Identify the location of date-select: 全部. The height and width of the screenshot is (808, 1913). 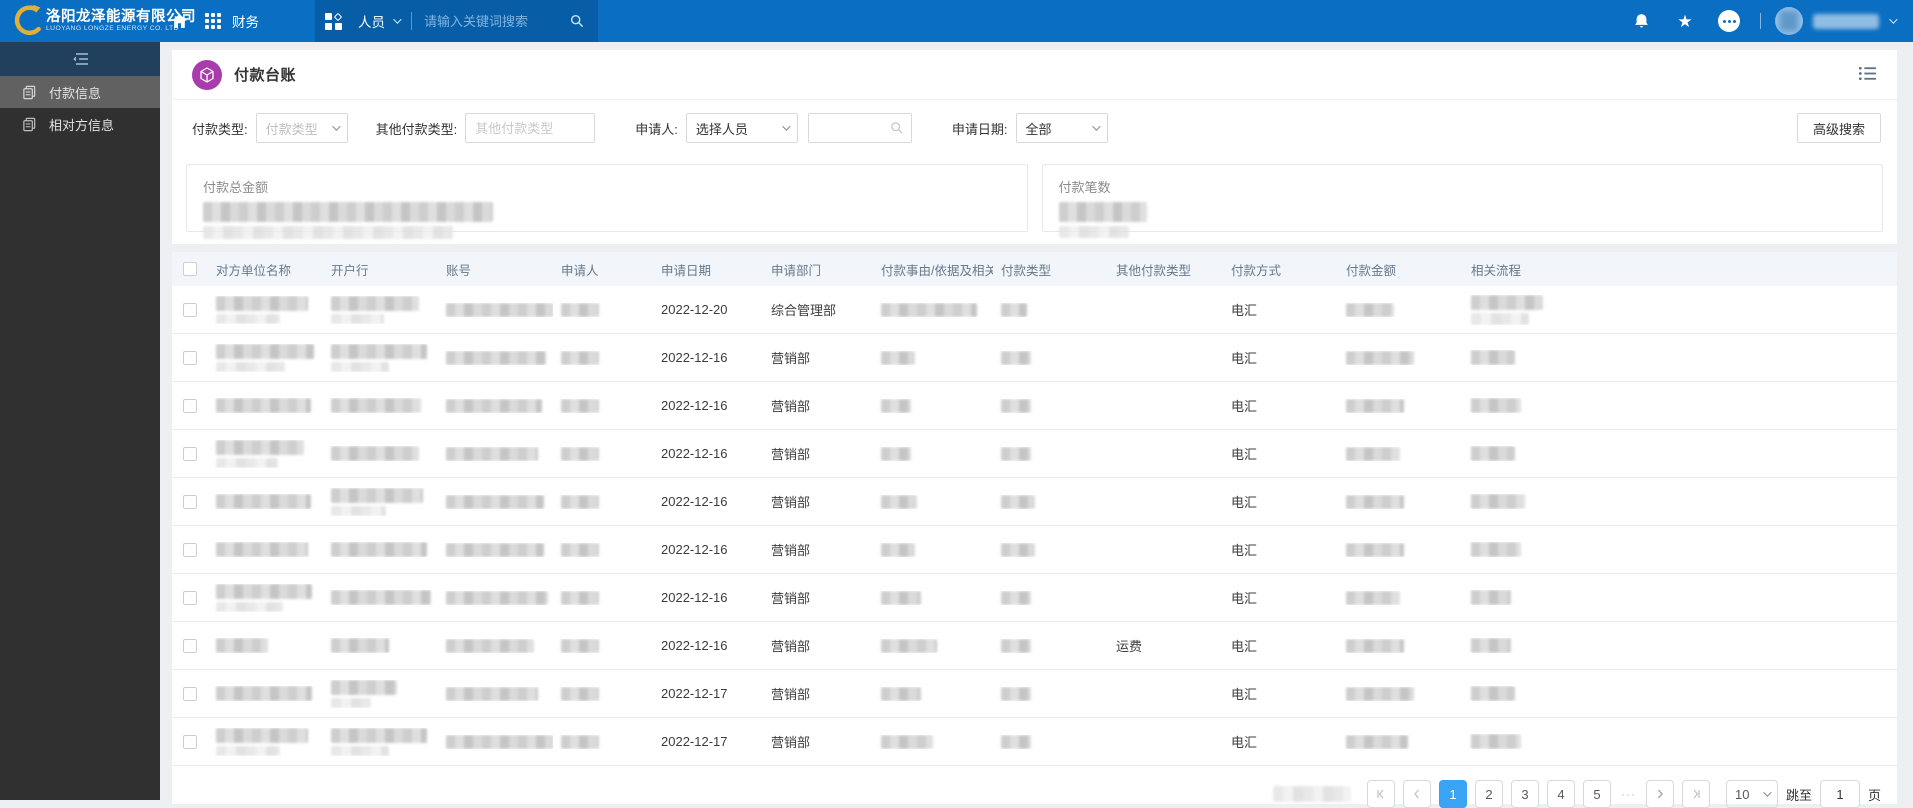
(1061, 128).